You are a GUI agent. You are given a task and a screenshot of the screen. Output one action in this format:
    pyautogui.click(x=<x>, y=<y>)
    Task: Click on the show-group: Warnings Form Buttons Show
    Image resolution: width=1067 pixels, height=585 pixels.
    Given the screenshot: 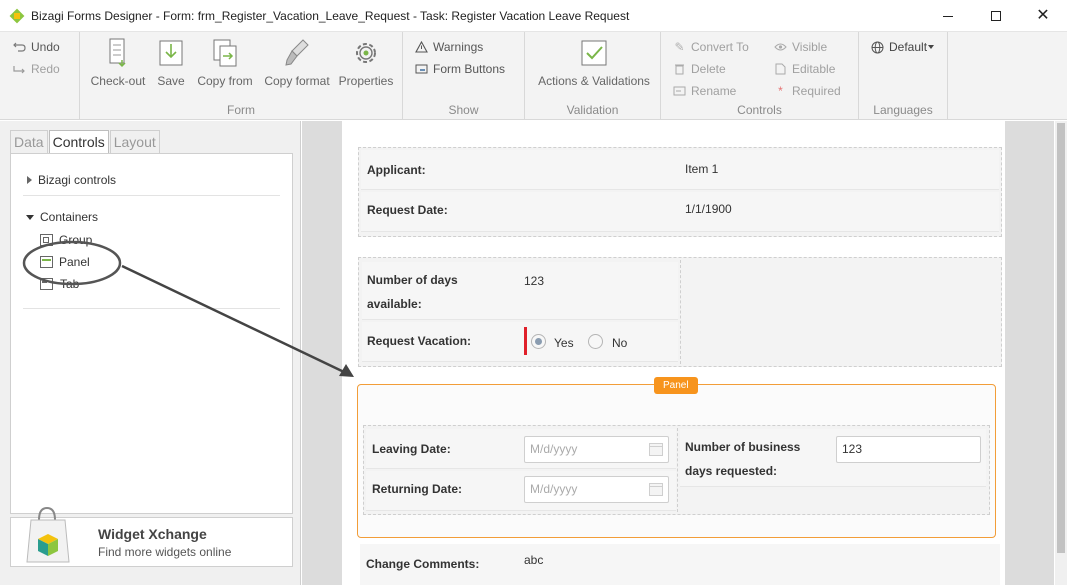 What is the action you would take?
    pyautogui.click(x=464, y=76)
    